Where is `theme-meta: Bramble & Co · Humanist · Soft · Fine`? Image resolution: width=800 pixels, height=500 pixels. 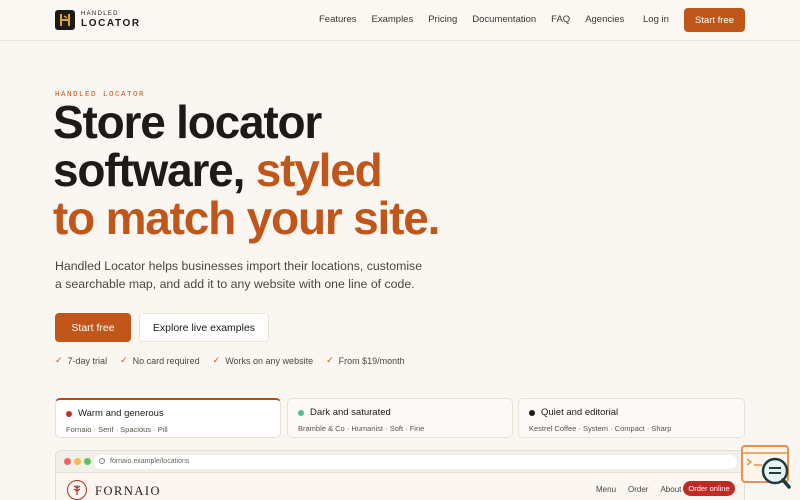 theme-meta: Bramble & Co · Humanist · Soft · Fine is located at coordinates (361, 428).